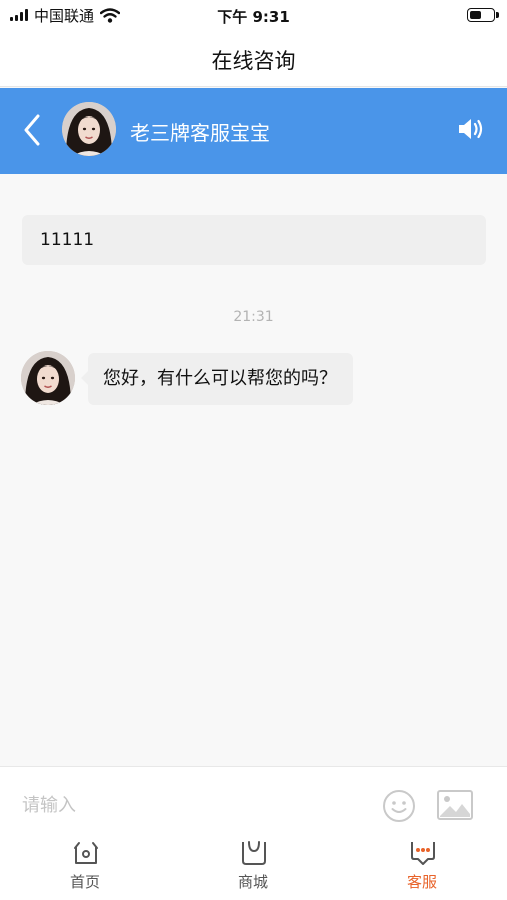 This screenshot has width=507, height=900. I want to click on tab-mall: 商城, so click(253, 868).